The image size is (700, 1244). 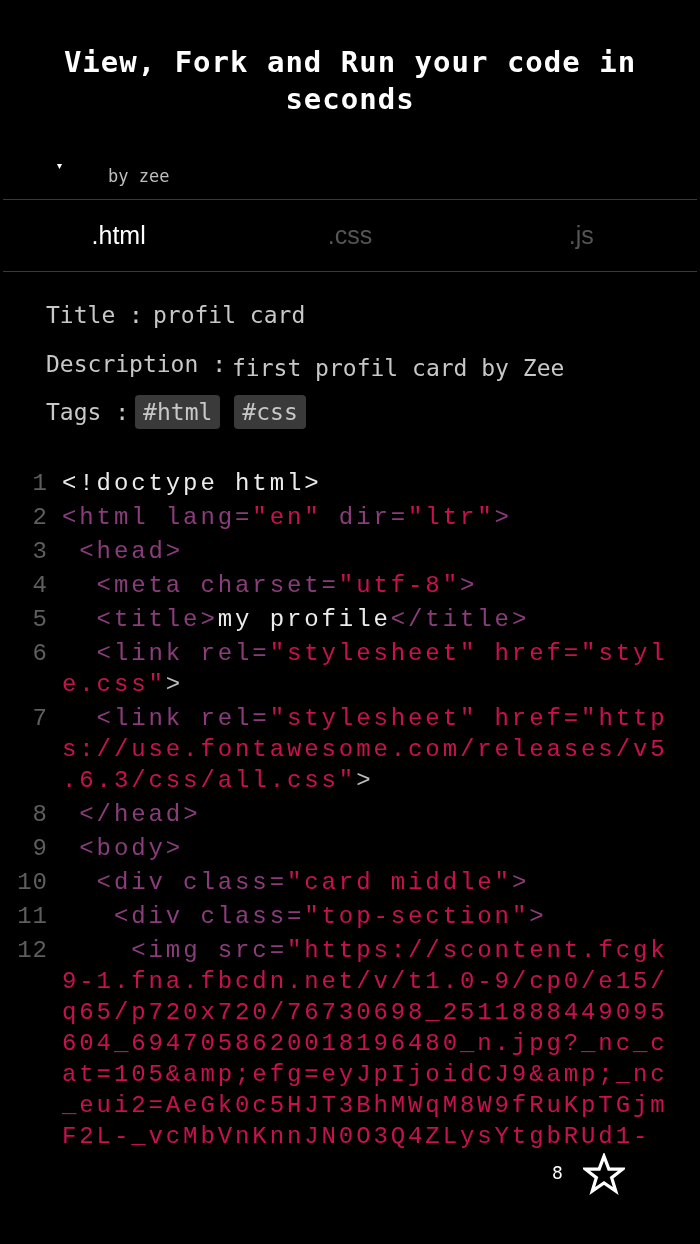 I want to click on line-number: 5, so click(x=40, y=619).